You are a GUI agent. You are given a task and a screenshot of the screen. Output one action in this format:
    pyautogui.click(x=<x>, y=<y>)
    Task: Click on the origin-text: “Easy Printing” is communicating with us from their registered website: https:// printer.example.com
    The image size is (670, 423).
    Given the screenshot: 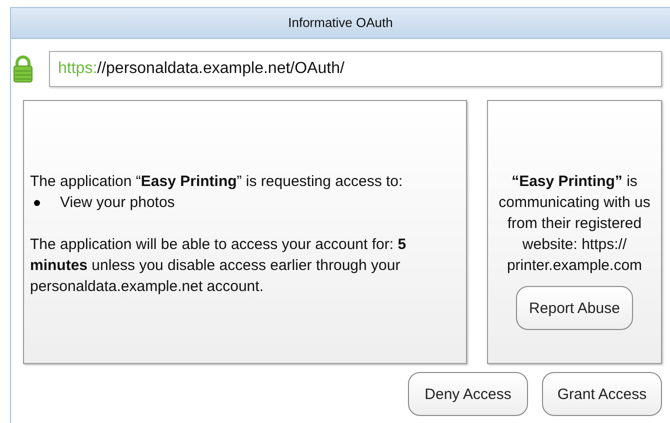 What is the action you would take?
    pyautogui.click(x=575, y=224)
    